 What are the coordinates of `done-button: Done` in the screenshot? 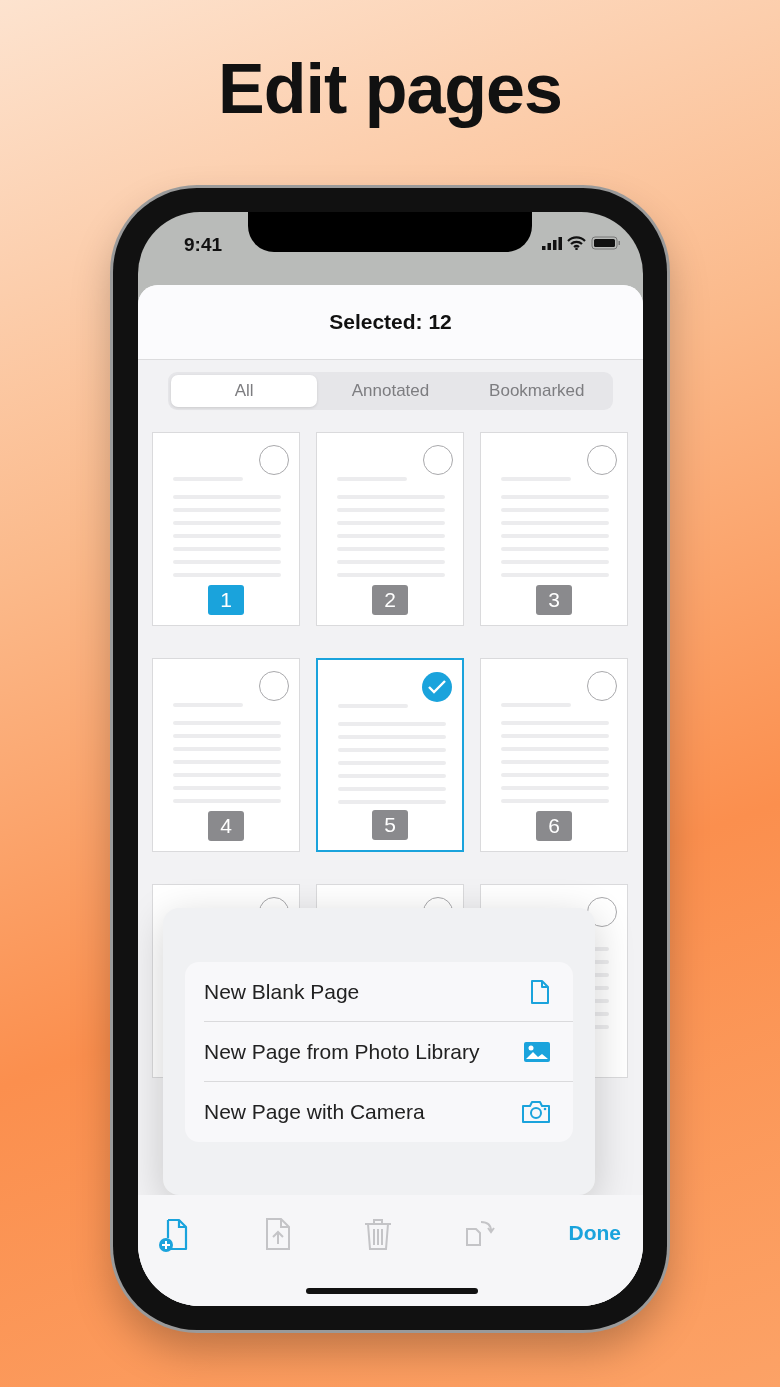 It's located at (594, 1231).